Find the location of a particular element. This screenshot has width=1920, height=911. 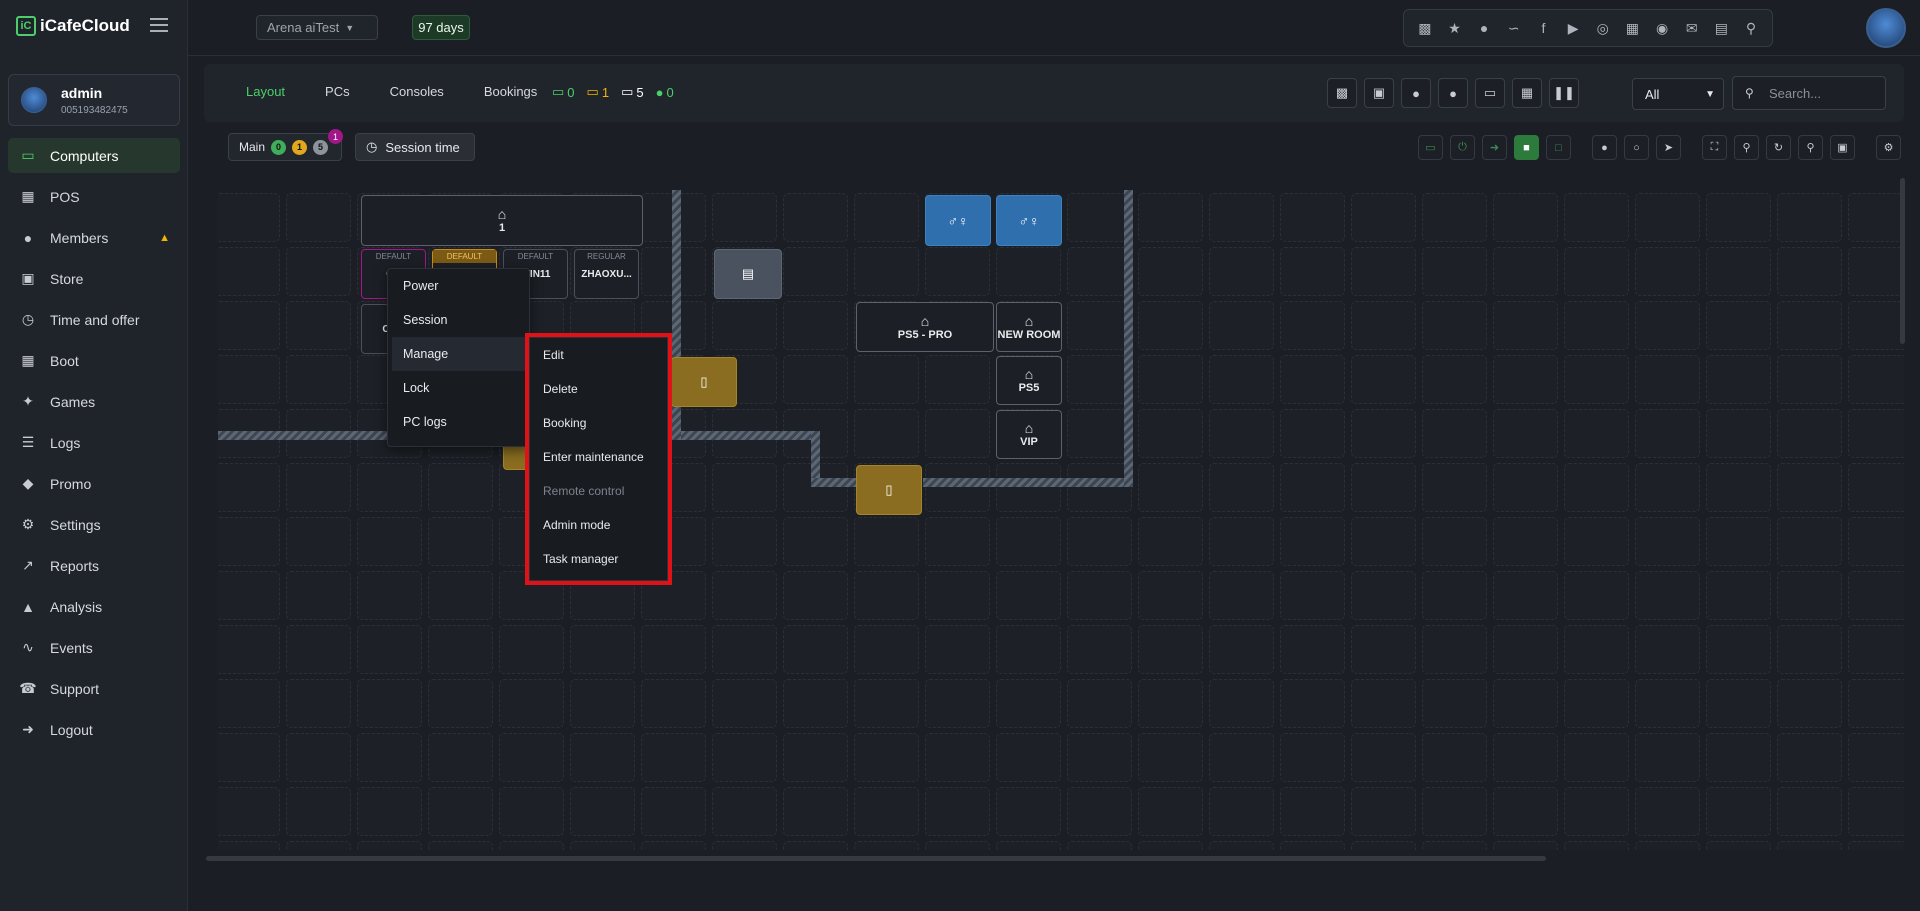

chat-icon: ▤ is located at coordinates (1721, 28).